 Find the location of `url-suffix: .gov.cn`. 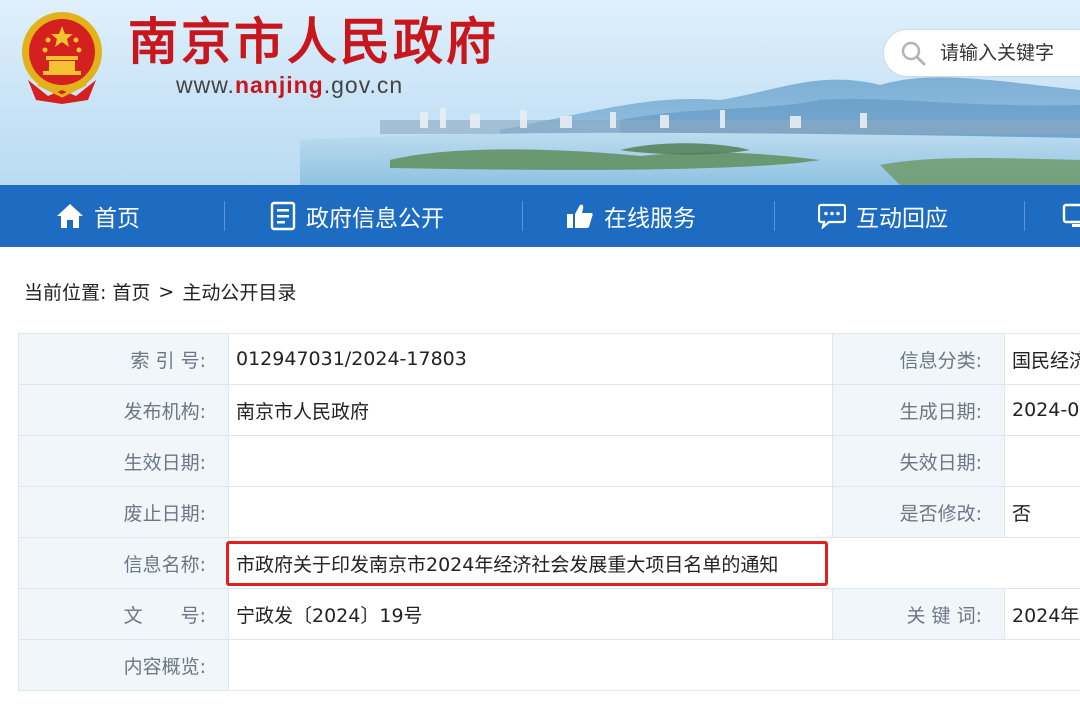

url-suffix: .gov.cn is located at coordinates (363, 85).